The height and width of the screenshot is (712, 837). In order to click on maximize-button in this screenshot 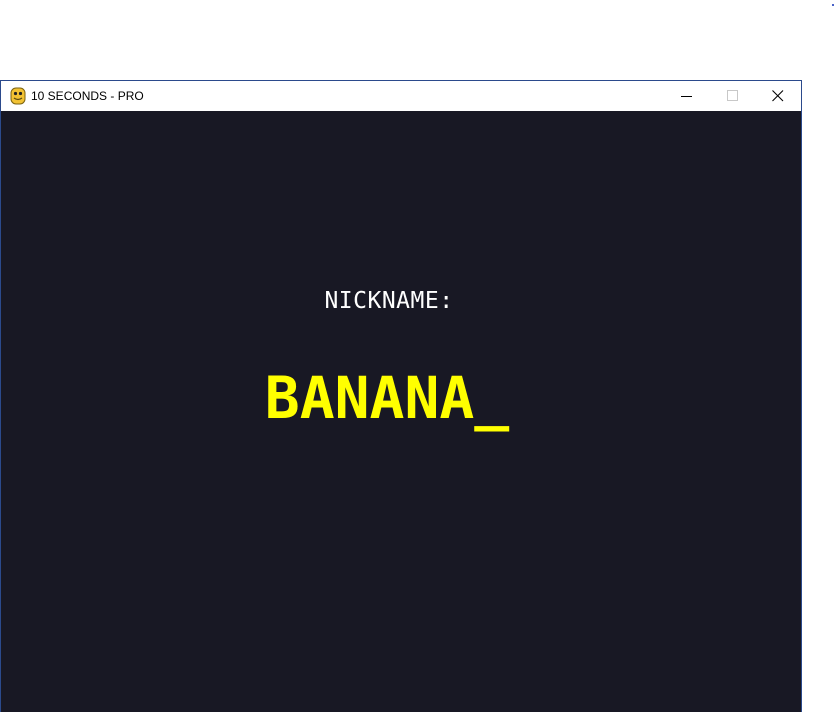, I will do `click(733, 96)`.